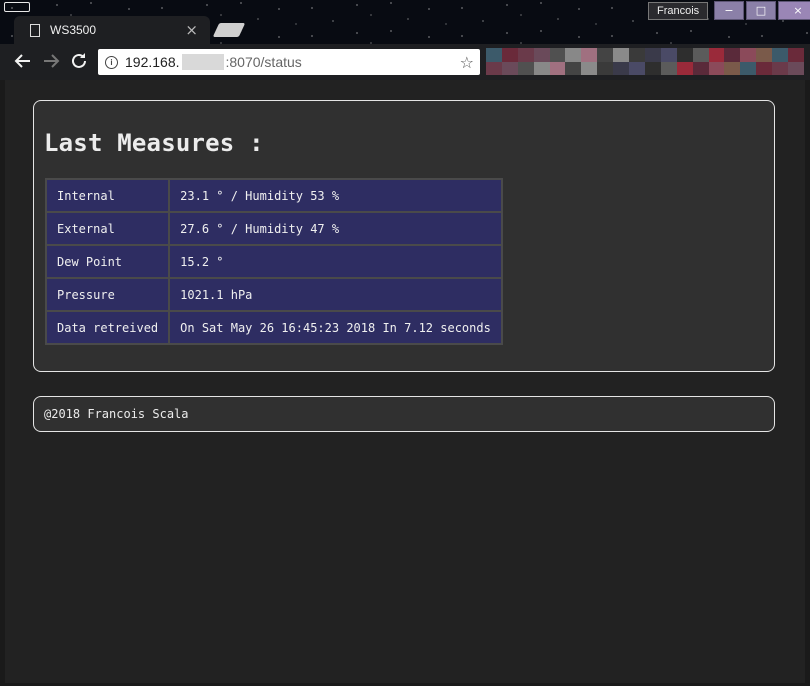 The width and height of the screenshot is (810, 686). I want to click on window-controls: − □ ×, so click(762, 10).